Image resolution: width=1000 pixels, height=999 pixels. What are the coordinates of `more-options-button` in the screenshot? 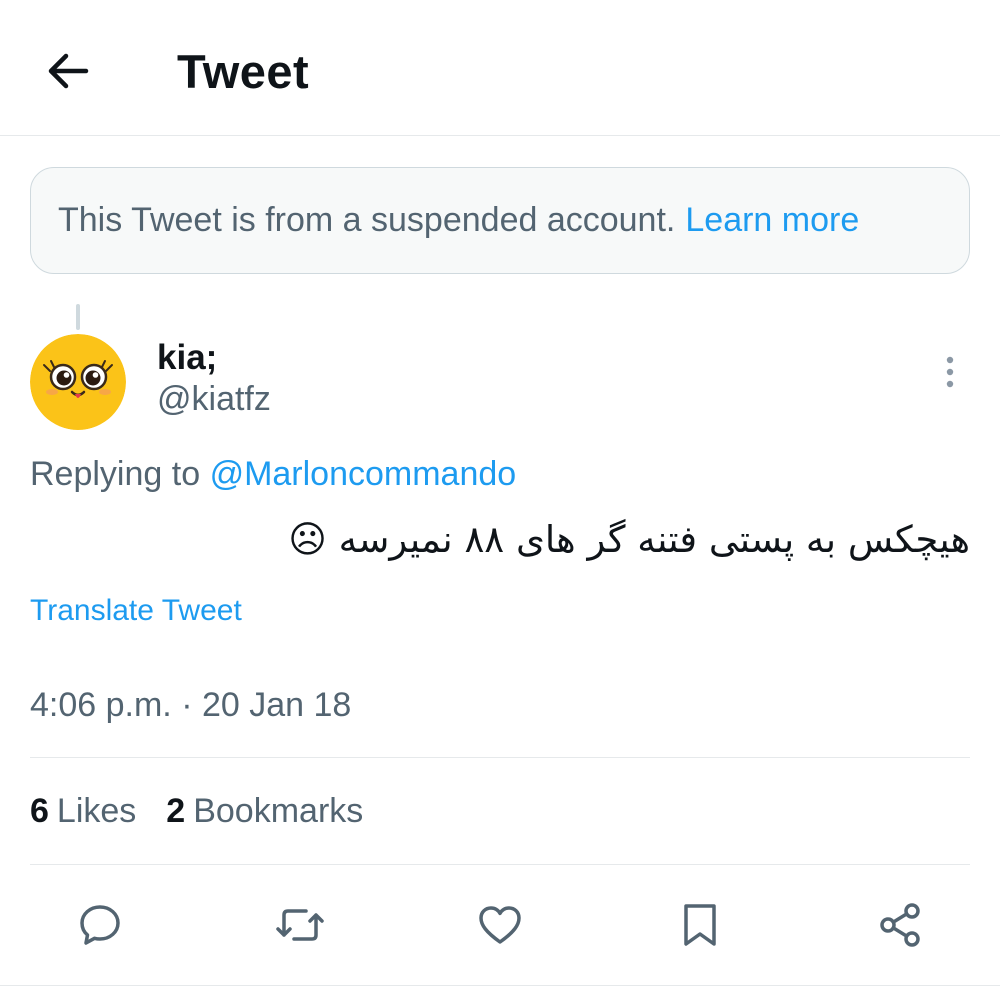 It's located at (950, 372).